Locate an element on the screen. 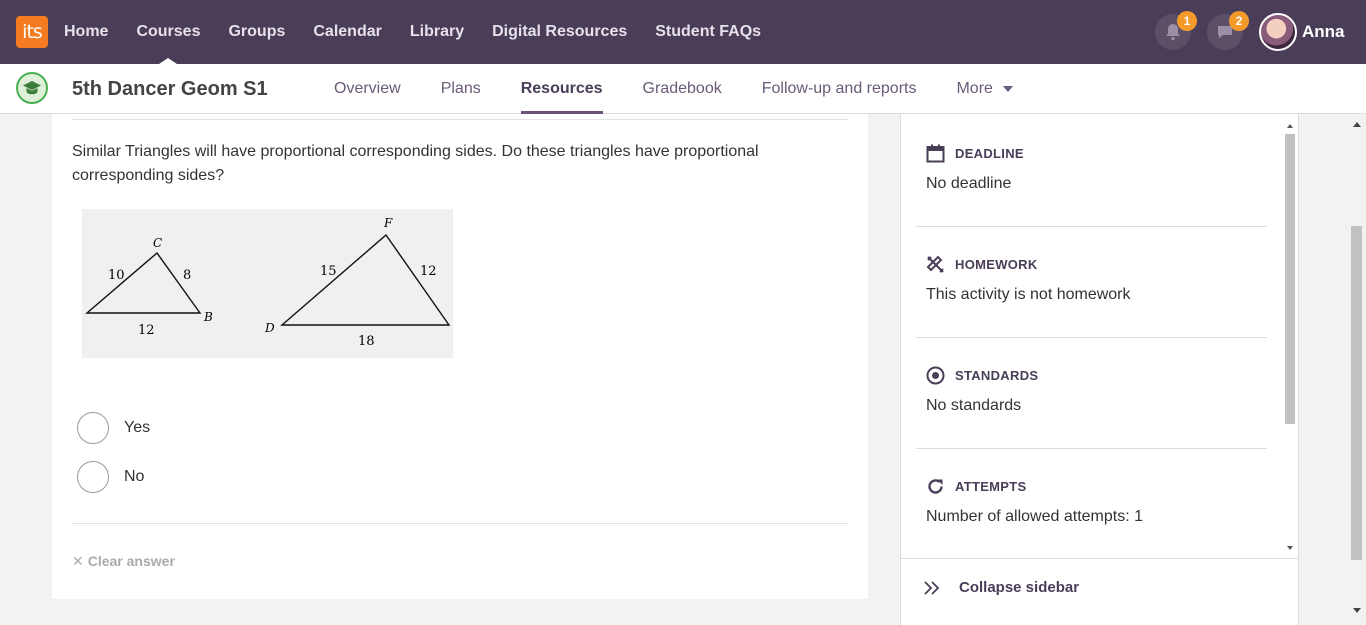 This screenshot has width=1366, height=625. attempts-value: Number of allowed attempts: 1 is located at coordinates (1034, 516).